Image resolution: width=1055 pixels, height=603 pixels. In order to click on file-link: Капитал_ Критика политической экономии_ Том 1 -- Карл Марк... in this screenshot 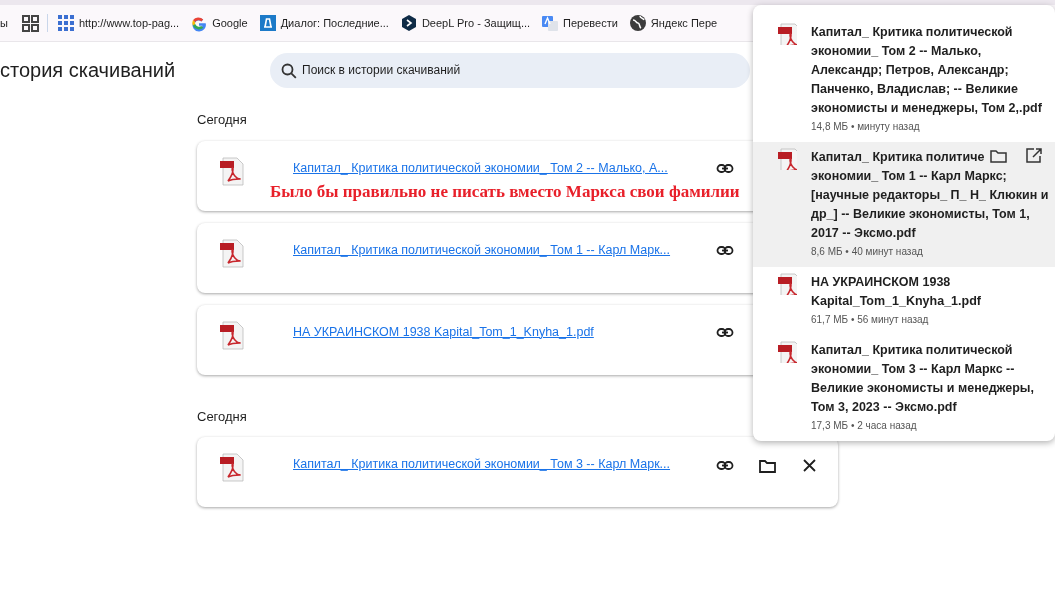, I will do `click(482, 249)`.